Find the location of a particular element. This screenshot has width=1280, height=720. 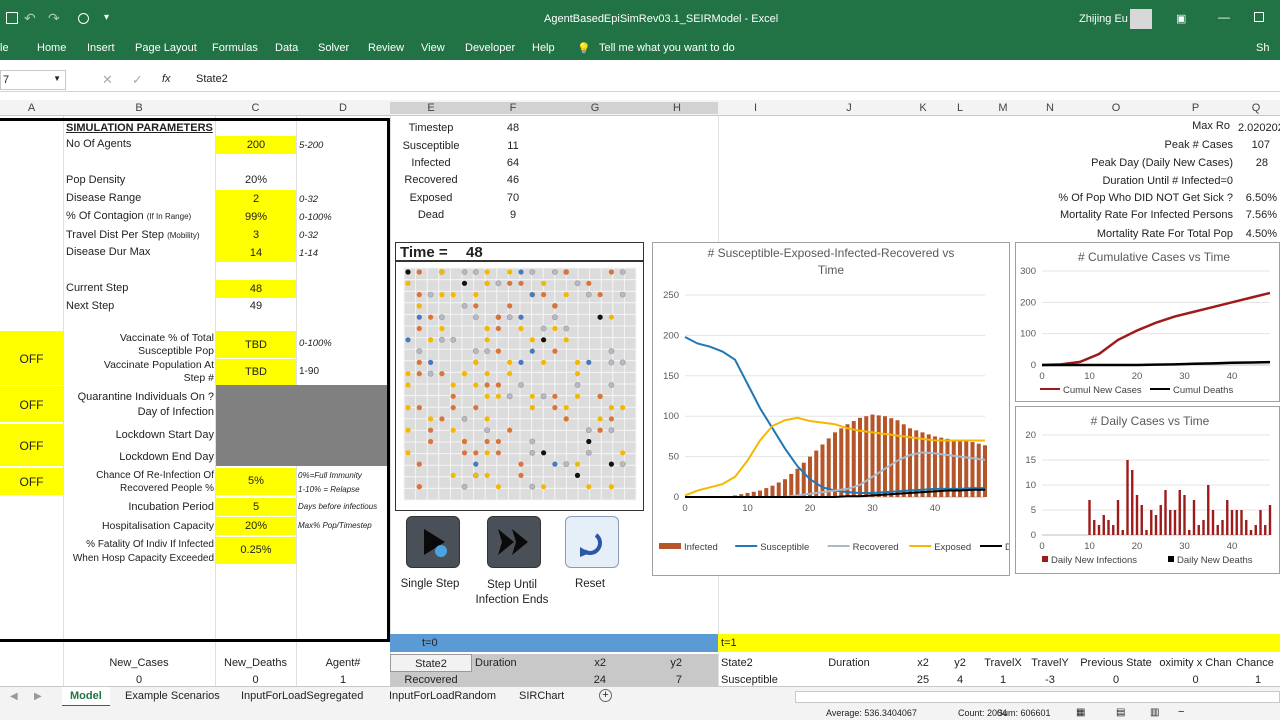

tab-solver: Solver is located at coordinates (333, 48).